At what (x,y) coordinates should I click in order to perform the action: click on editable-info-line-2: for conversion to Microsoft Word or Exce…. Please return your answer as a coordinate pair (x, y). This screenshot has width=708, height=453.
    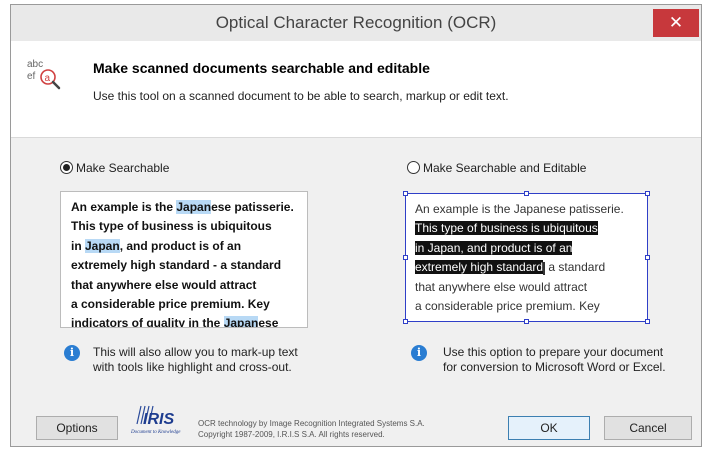
    Looking at the image, I should click on (554, 367).